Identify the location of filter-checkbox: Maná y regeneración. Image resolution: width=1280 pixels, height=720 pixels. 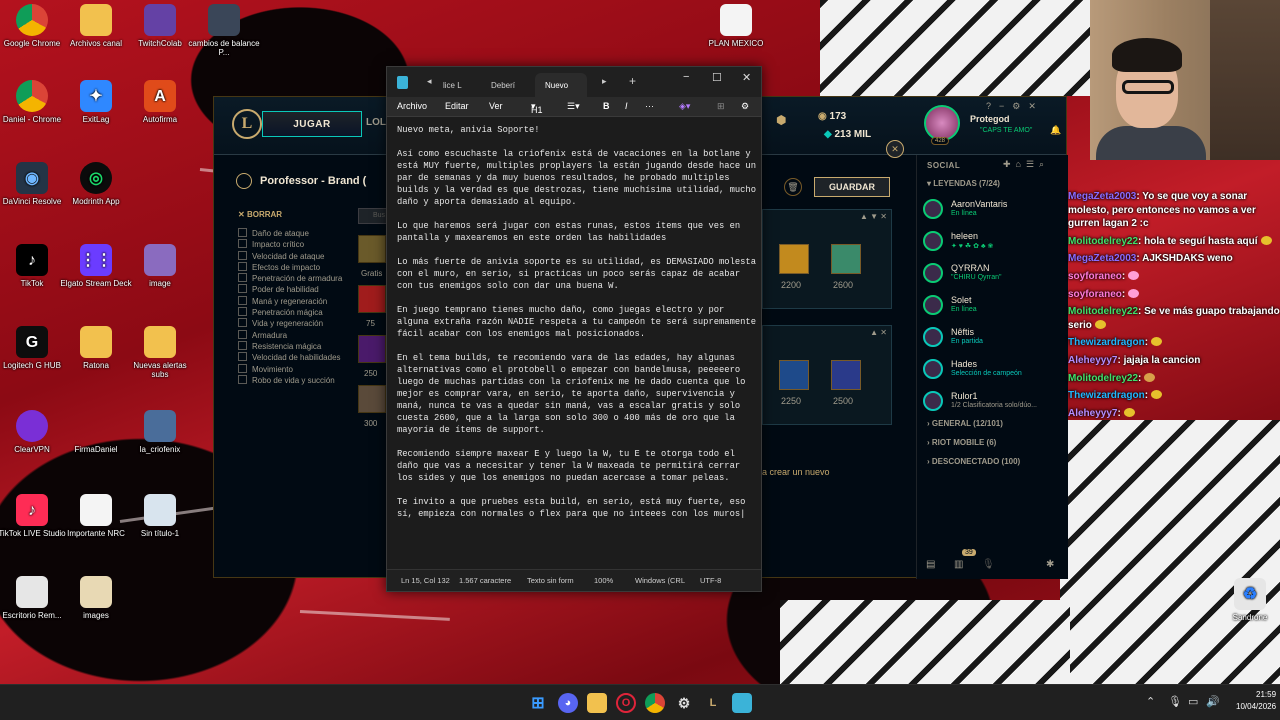
(290, 301).